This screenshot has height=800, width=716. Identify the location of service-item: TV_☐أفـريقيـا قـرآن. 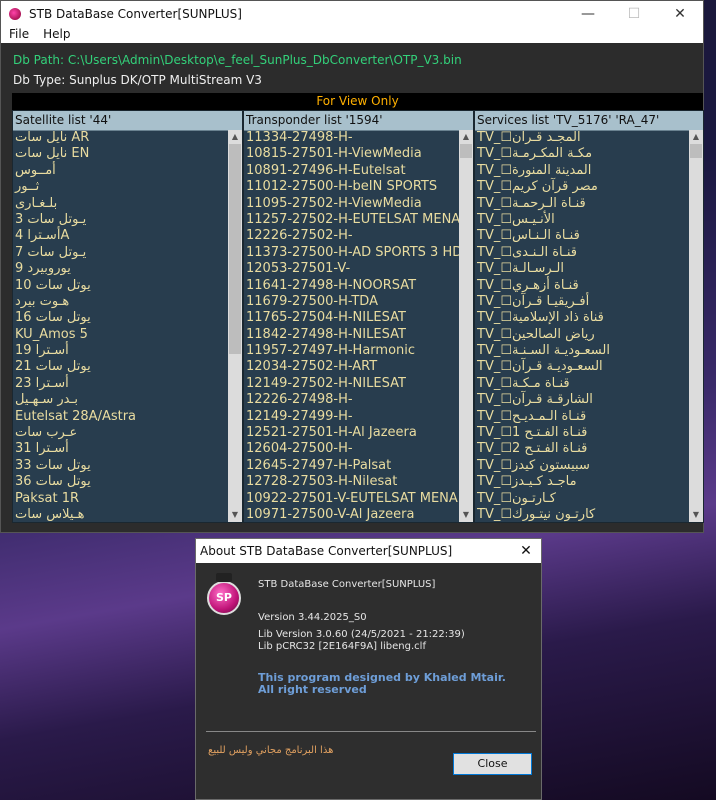
(582, 302).